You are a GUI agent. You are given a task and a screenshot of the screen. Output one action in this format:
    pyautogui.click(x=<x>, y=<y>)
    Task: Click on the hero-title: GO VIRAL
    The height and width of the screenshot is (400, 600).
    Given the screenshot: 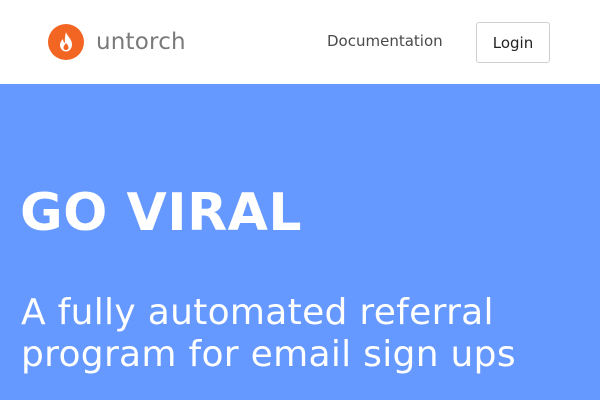 What is the action you would take?
    pyautogui.click(x=161, y=213)
    